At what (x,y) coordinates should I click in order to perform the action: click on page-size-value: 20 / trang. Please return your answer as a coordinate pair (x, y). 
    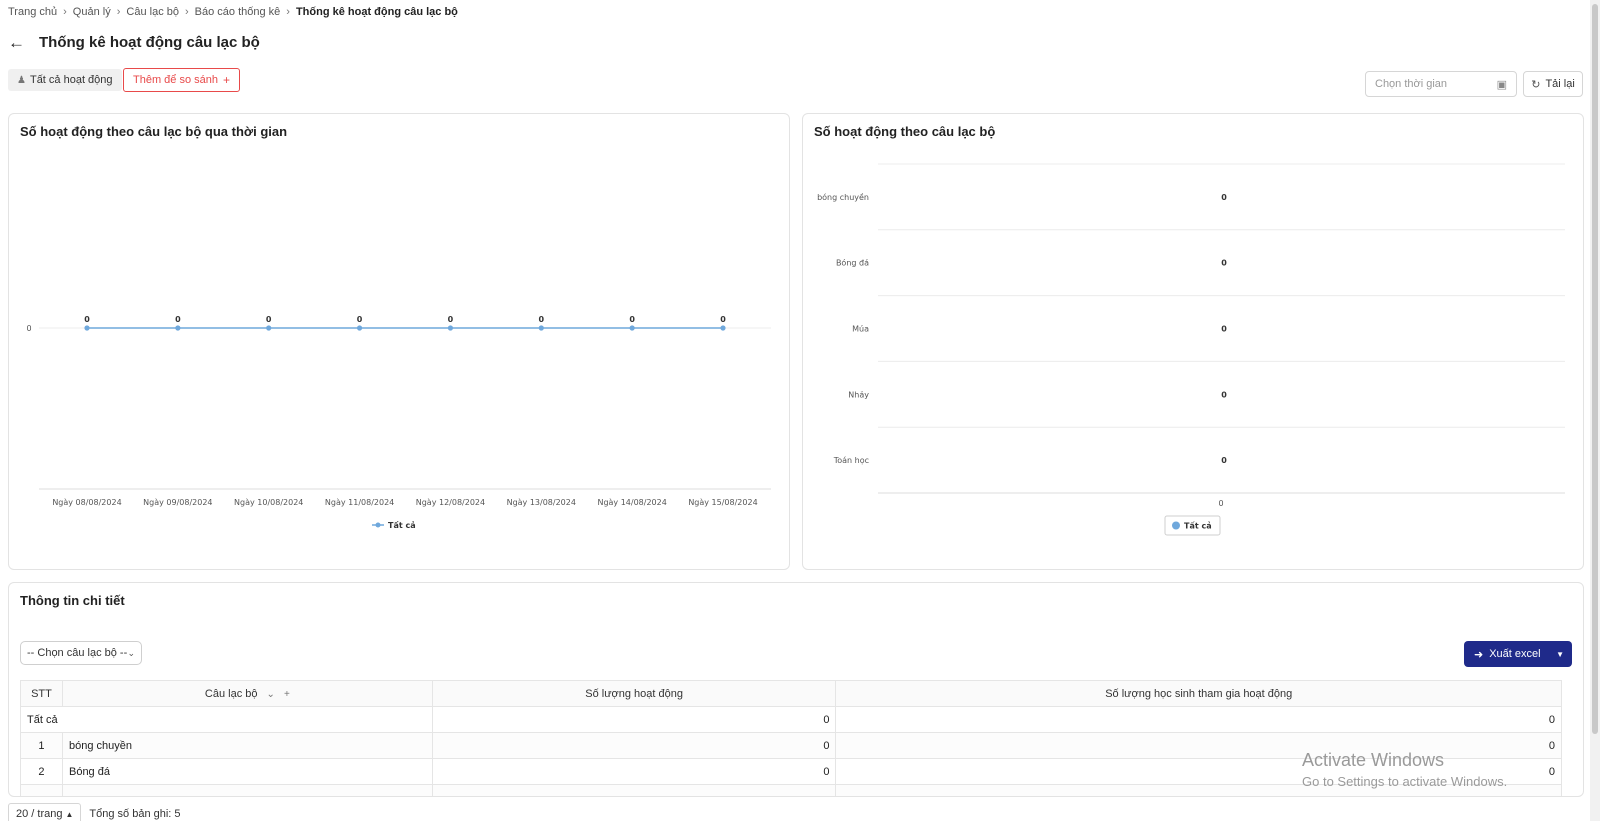
    Looking at the image, I should click on (39, 814).